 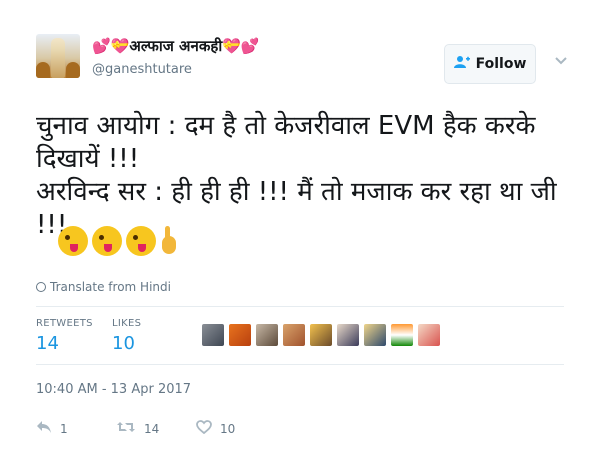 What do you see at coordinates (41, 287) in the screenshot?
I see `globe-icon` at bounding box center [41, 287].